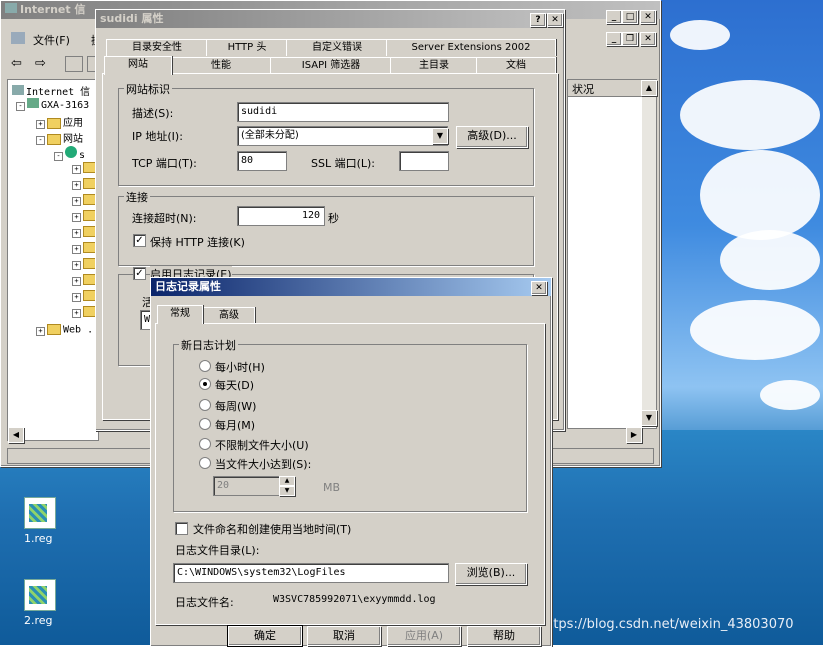 The height and width of the screenshot is (647, 823). I want to click on site-identification-label: 网站标识, so click(148, 89).